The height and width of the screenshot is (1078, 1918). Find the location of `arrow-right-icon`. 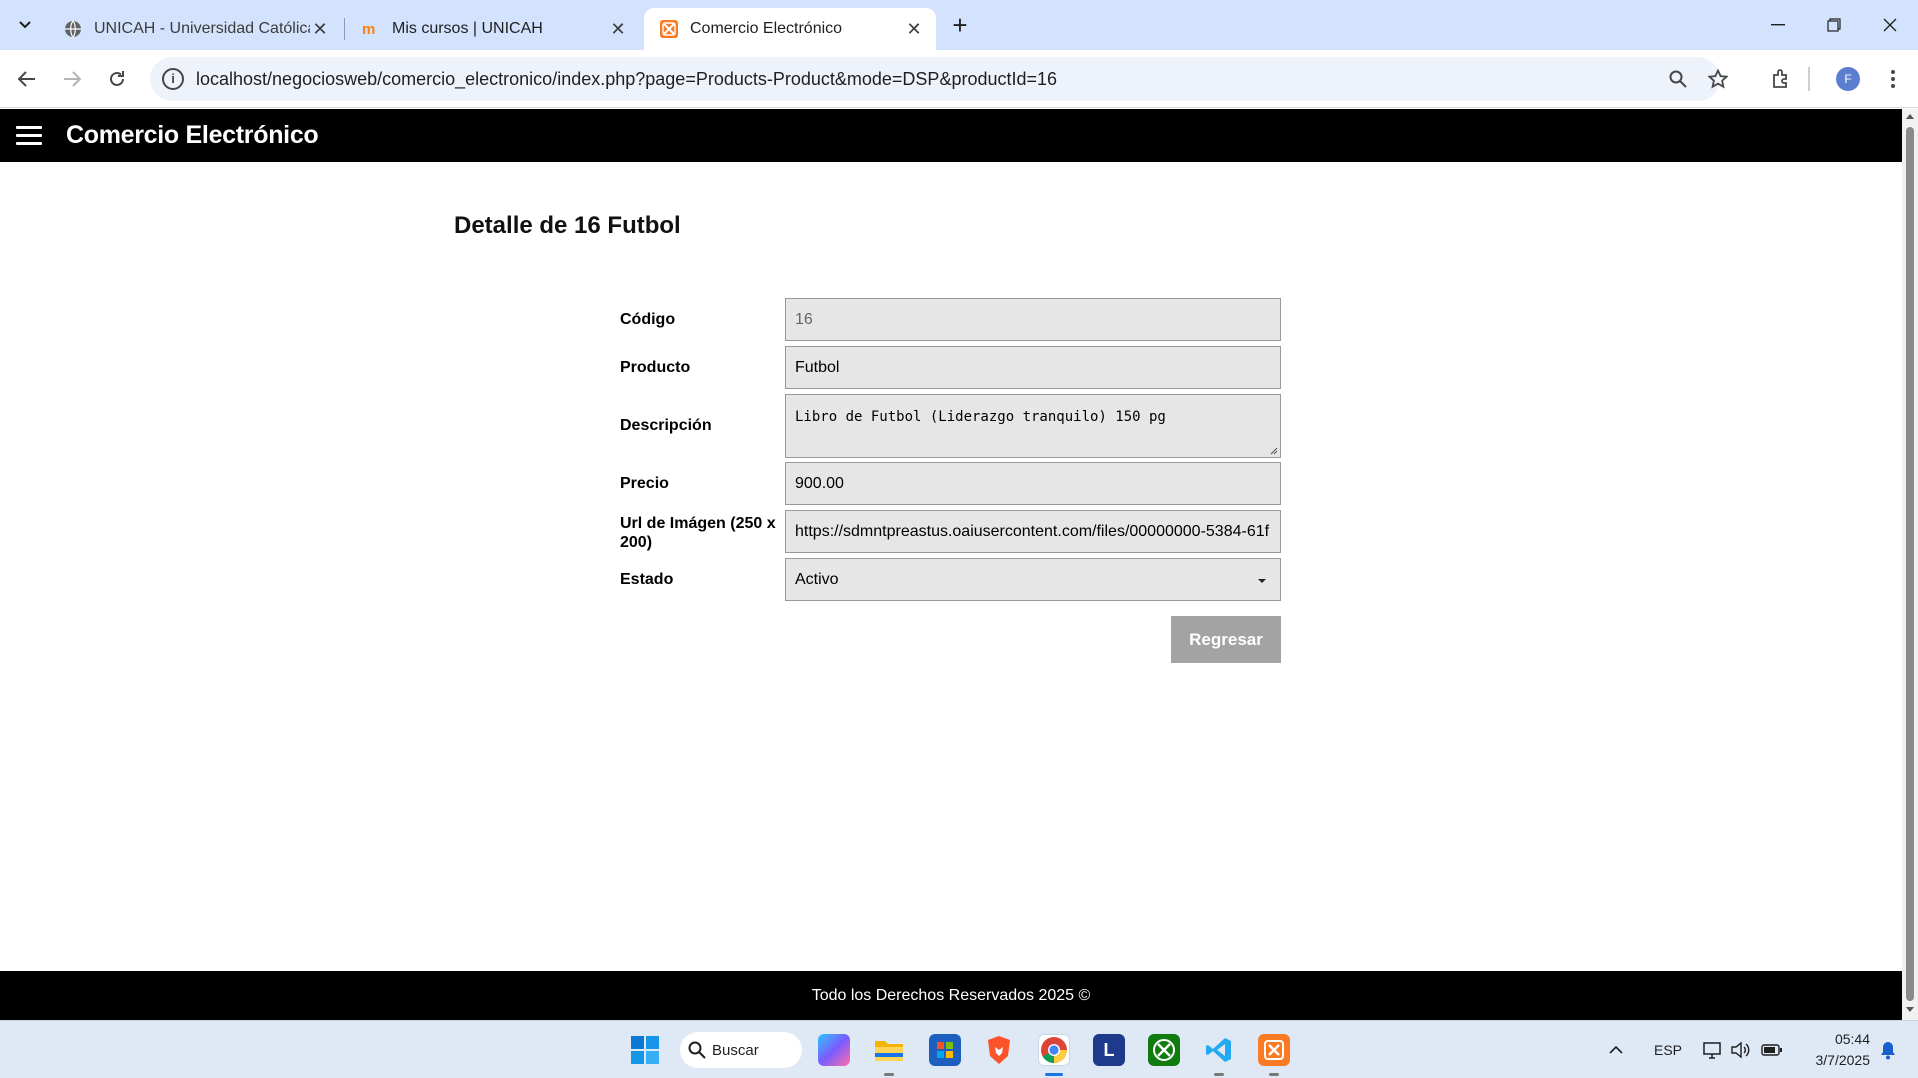

arrow-right-icon is located at coordinates (72, 79).